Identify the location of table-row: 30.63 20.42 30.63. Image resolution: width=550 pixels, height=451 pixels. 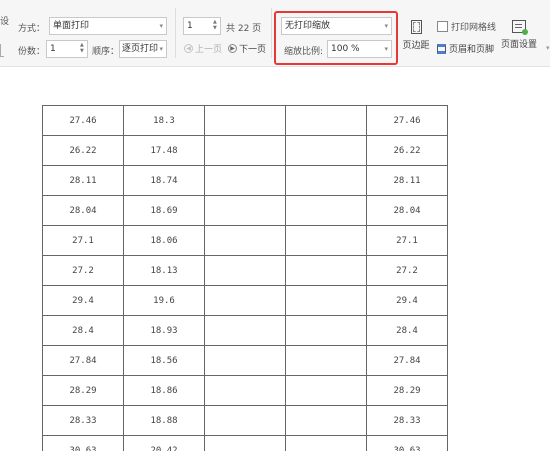
(245, 443).